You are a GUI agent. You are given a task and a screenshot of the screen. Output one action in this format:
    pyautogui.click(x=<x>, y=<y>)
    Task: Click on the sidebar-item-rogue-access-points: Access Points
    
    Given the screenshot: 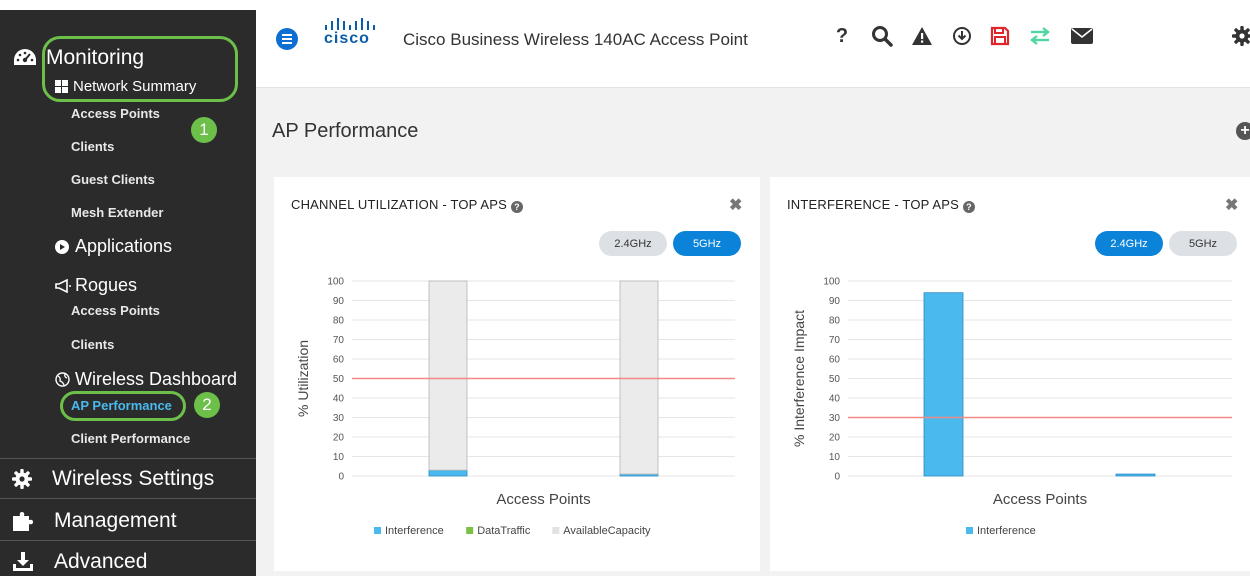 What is the action you would take?
    pyautogui.click(x=115, y=310)
    